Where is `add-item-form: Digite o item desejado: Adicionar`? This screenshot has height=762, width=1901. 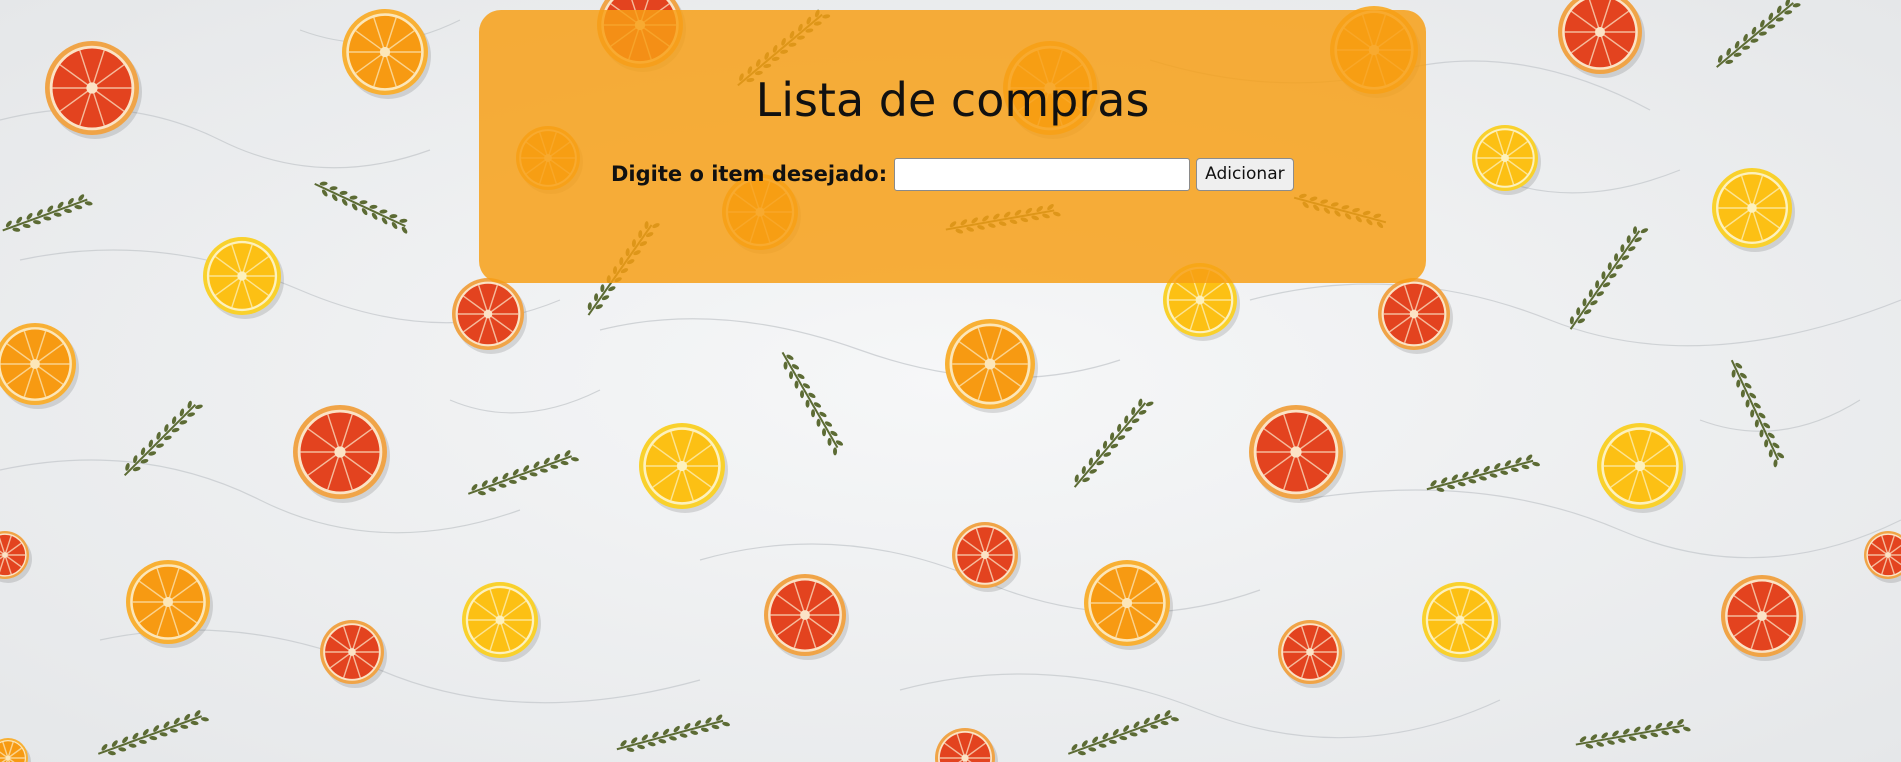
add-item-form: Digite o item desejado: Adicionar is located at coordinates (952, 174).